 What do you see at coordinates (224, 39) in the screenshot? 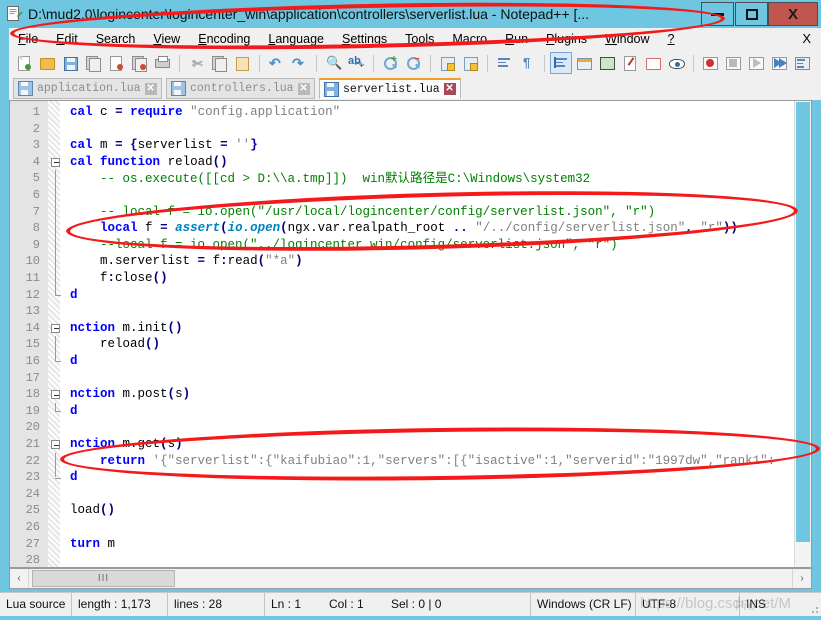
I see `menu-item-encoding: Encoding` at bounding box center [224, 39].